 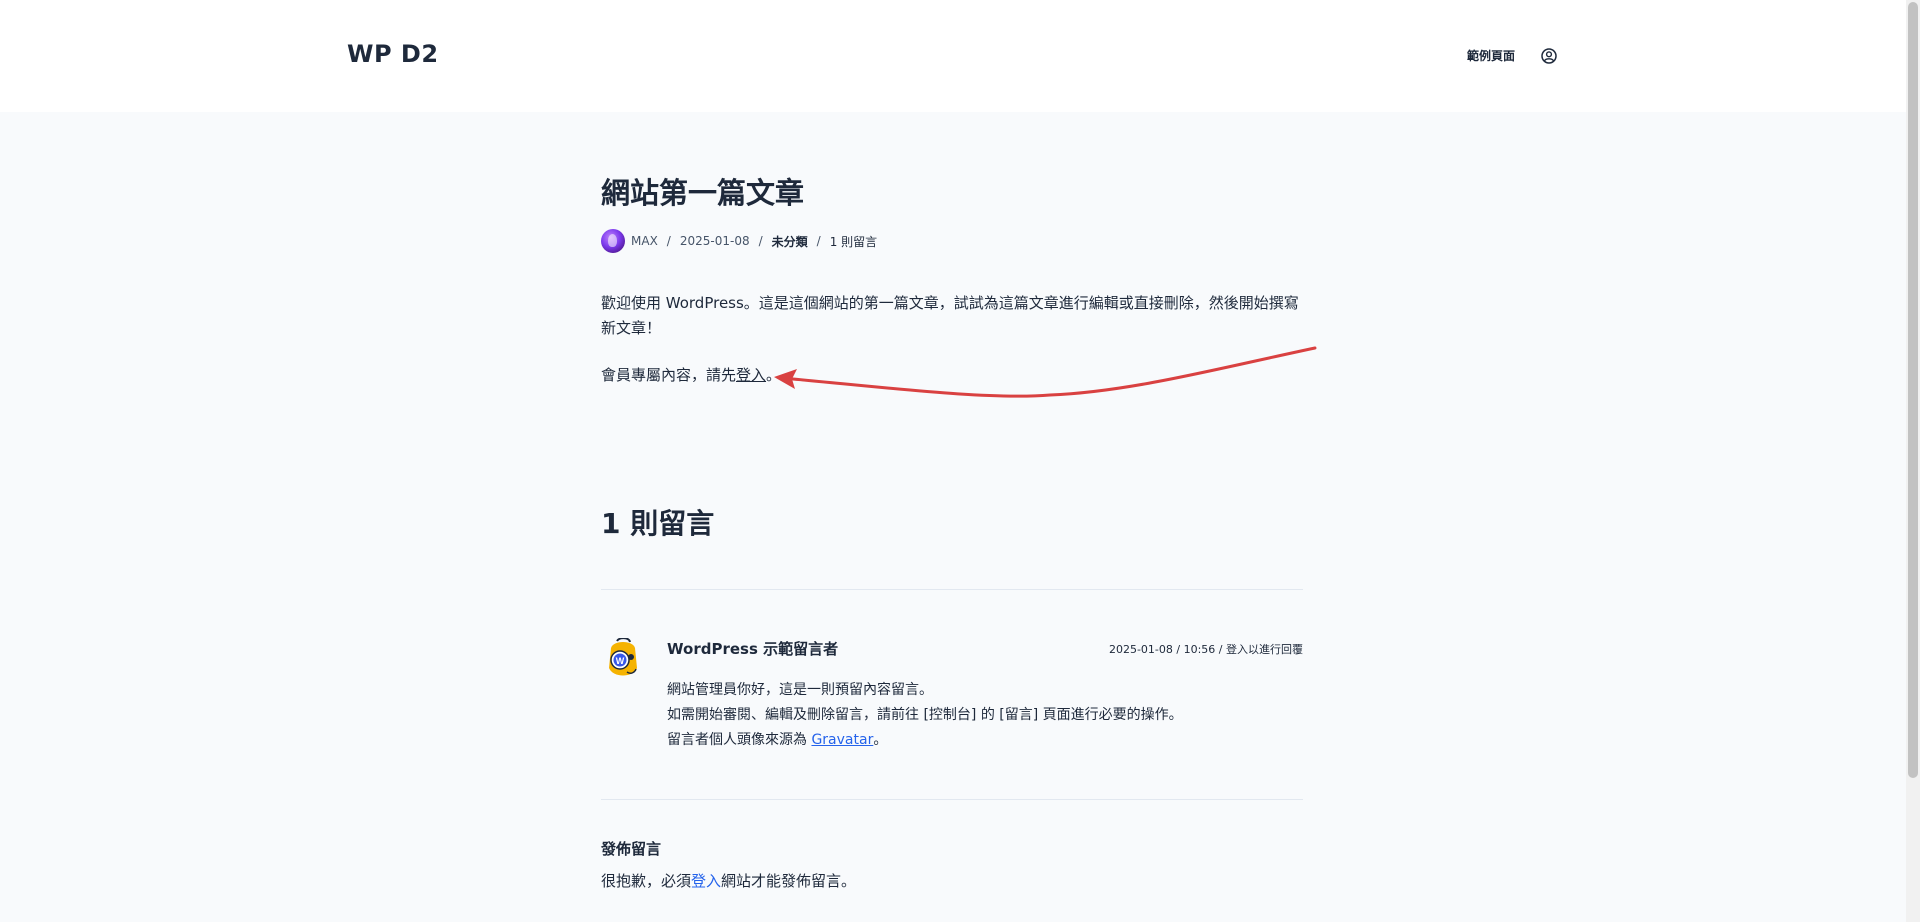 What do you see at coordinates (644, 241) in the screenshot?
I see `post-author-link: MAX` at bounding box center [644, 241].